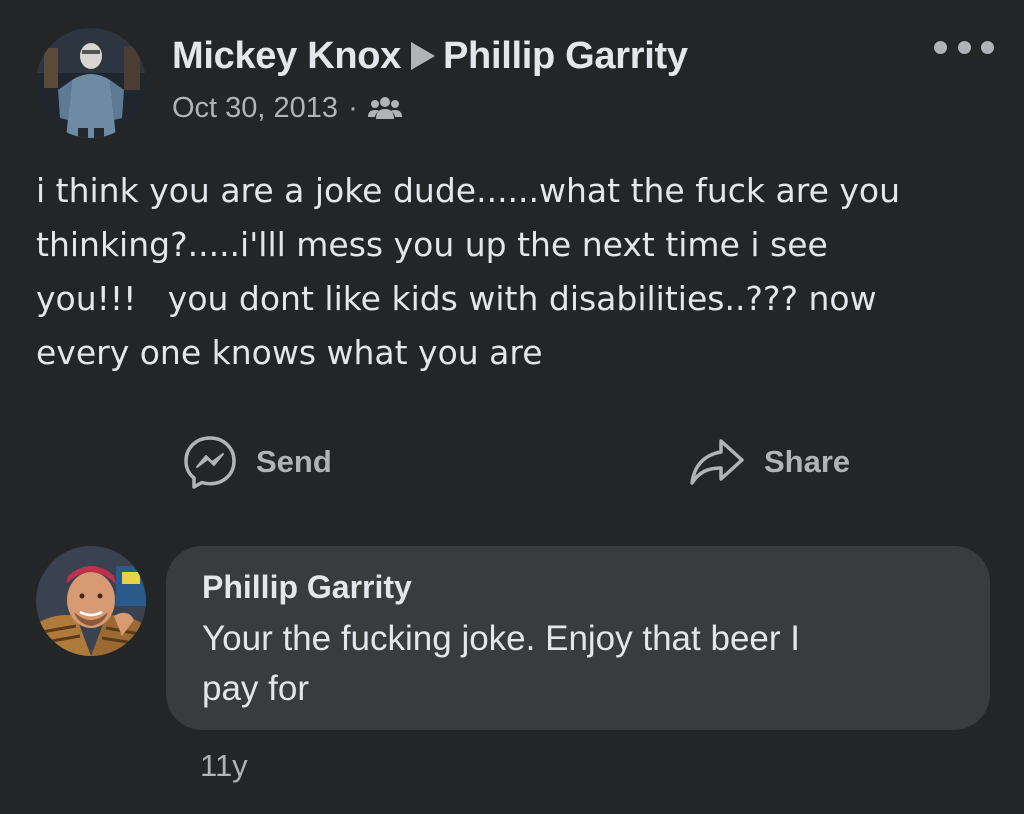 Image resolution: width=1024 pixels, height=814 pixels. Describe the element at coordinates (255, 108) in the screenshot. I see `post-date: Oct 30, 2013` at that location.